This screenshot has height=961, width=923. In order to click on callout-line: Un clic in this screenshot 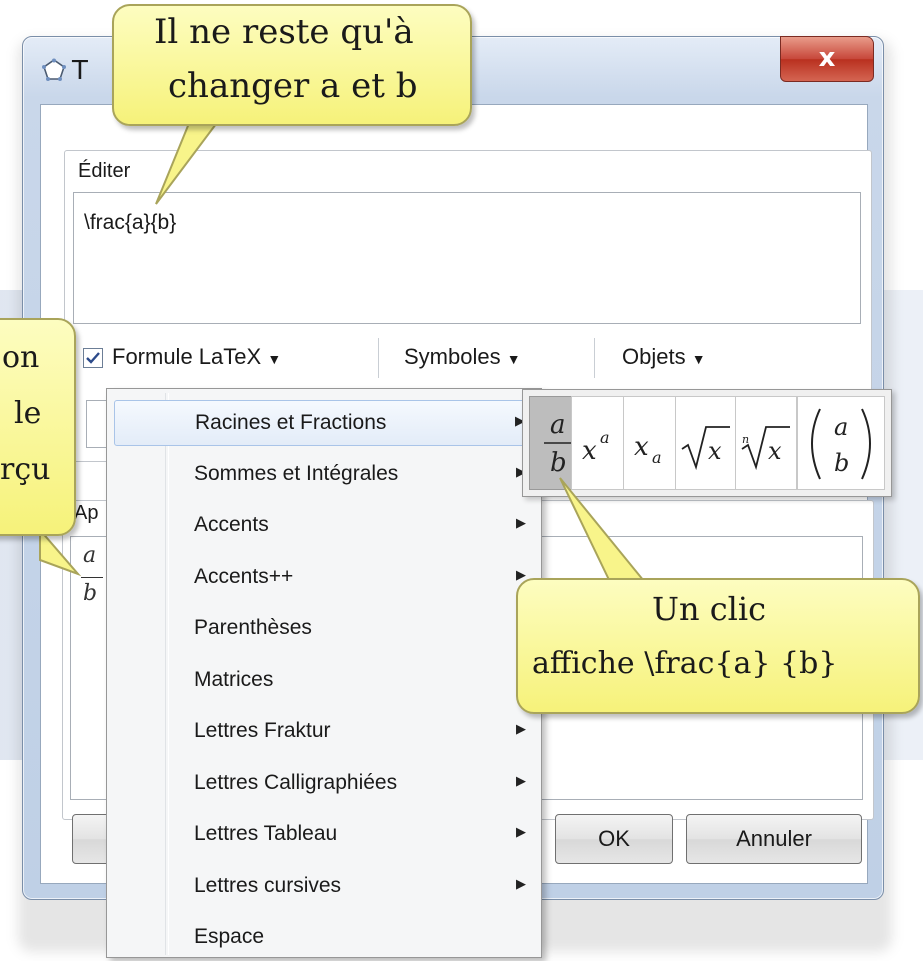, I will do `click(709, 609)`.